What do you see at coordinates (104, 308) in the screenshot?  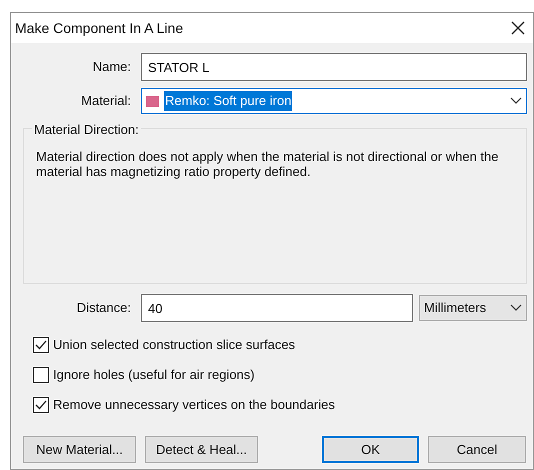 I see `field-label: Distance:` at bounding box center [104, 308].